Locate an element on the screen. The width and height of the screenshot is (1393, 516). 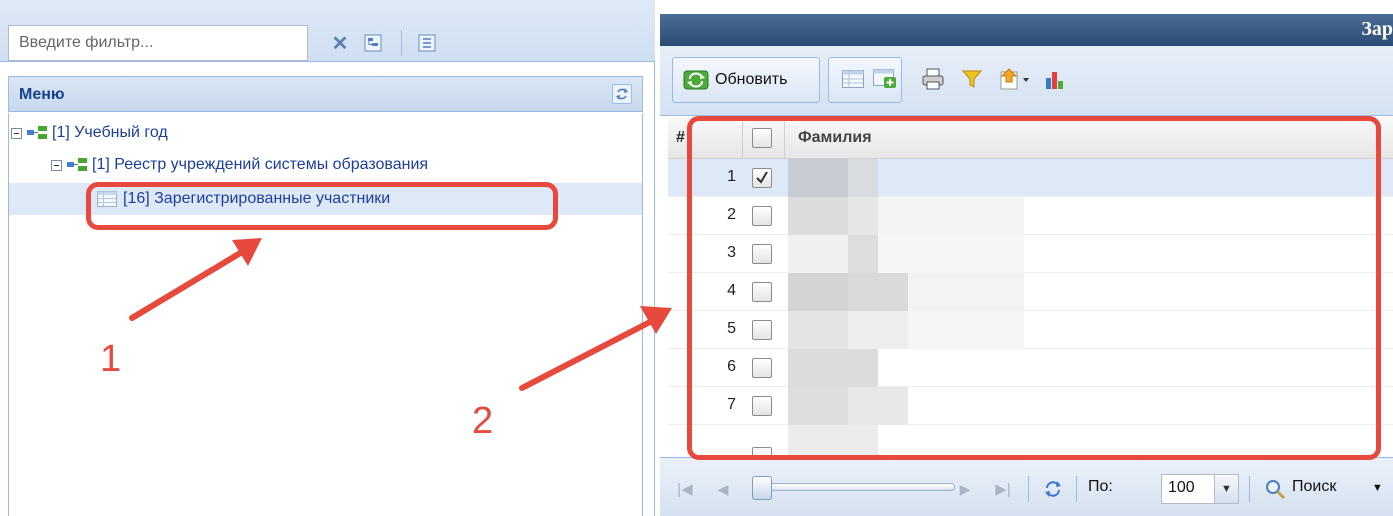
refresh-menu-icon is located at coordinates (622, 94).